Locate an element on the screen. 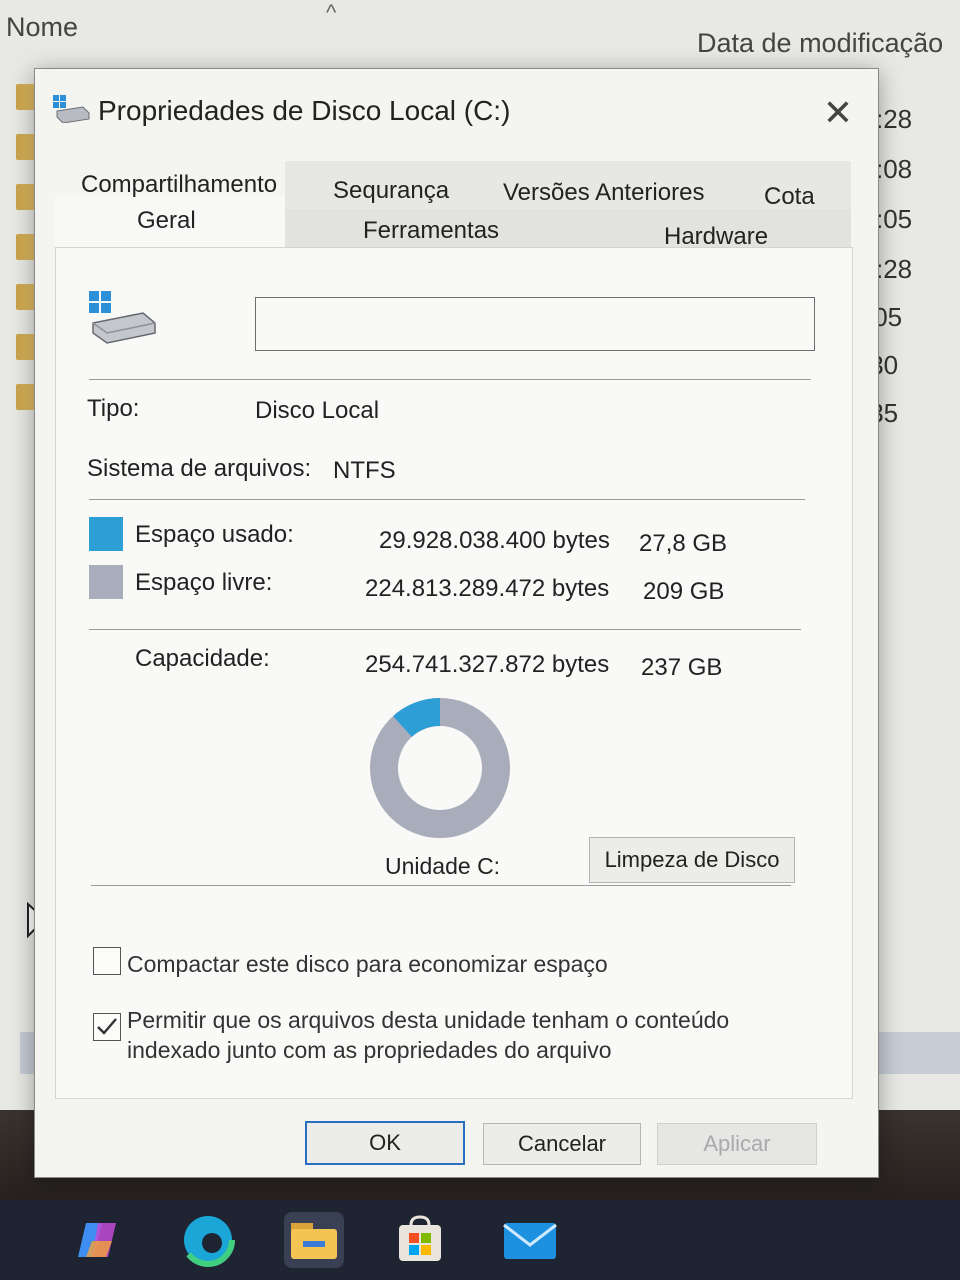 This screenshot has width=960, height=1280. drive-title-icon is located at coordinates (71, 109).